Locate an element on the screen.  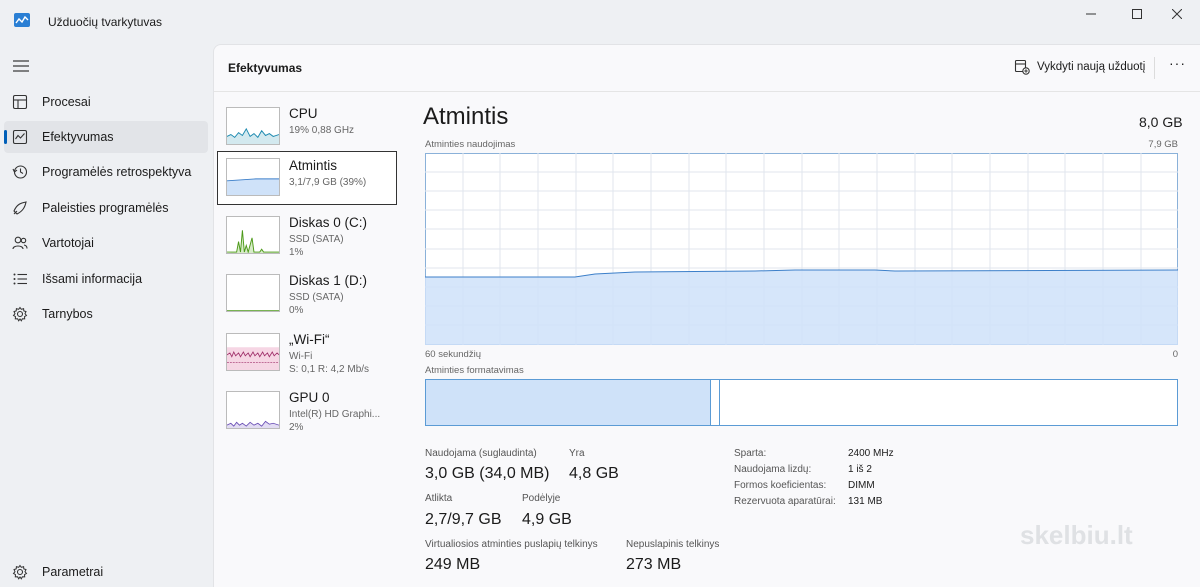
spec-key-speed: Sparta: is located at coordinates (750, 453).